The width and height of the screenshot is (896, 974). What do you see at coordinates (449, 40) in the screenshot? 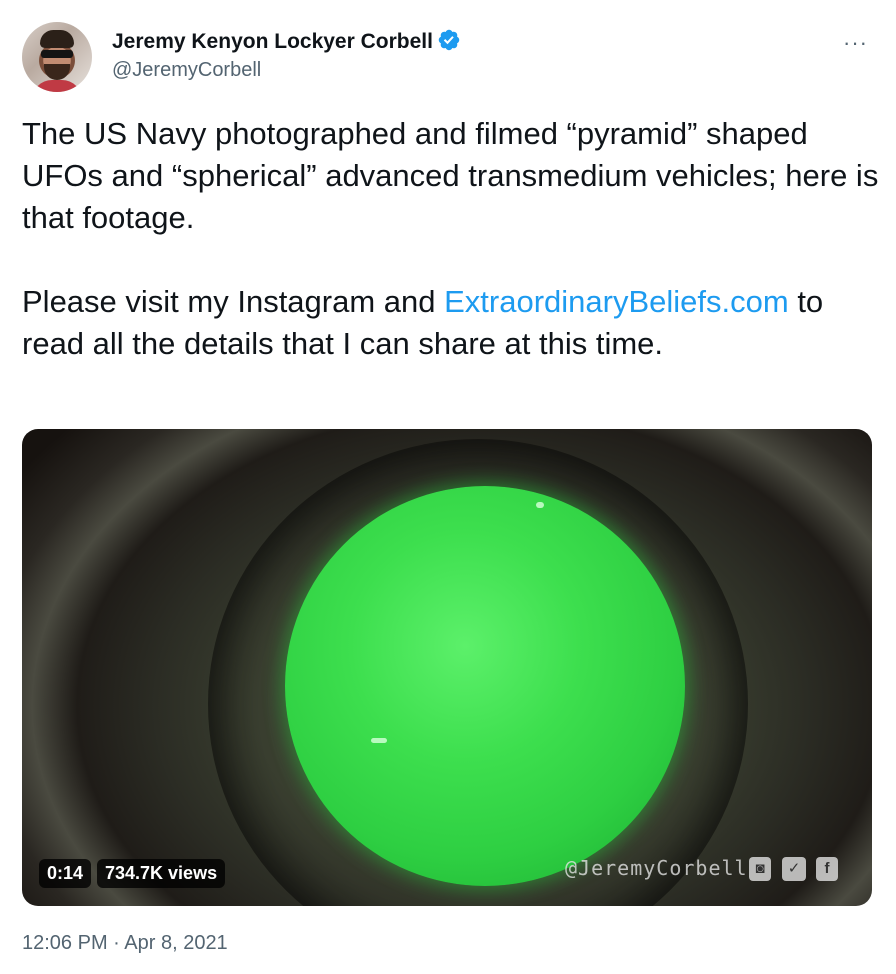
I see `verified-badge-icon` at bounding box center [449, 40].